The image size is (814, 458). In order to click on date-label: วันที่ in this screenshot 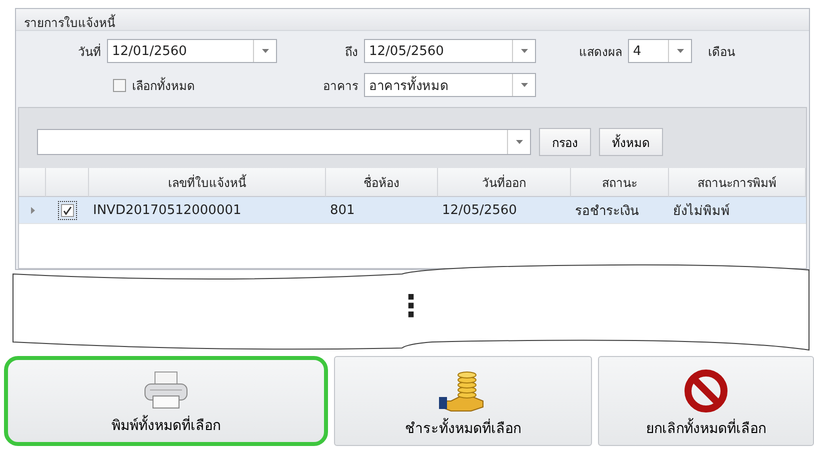, I will do `click(89, 51)`.